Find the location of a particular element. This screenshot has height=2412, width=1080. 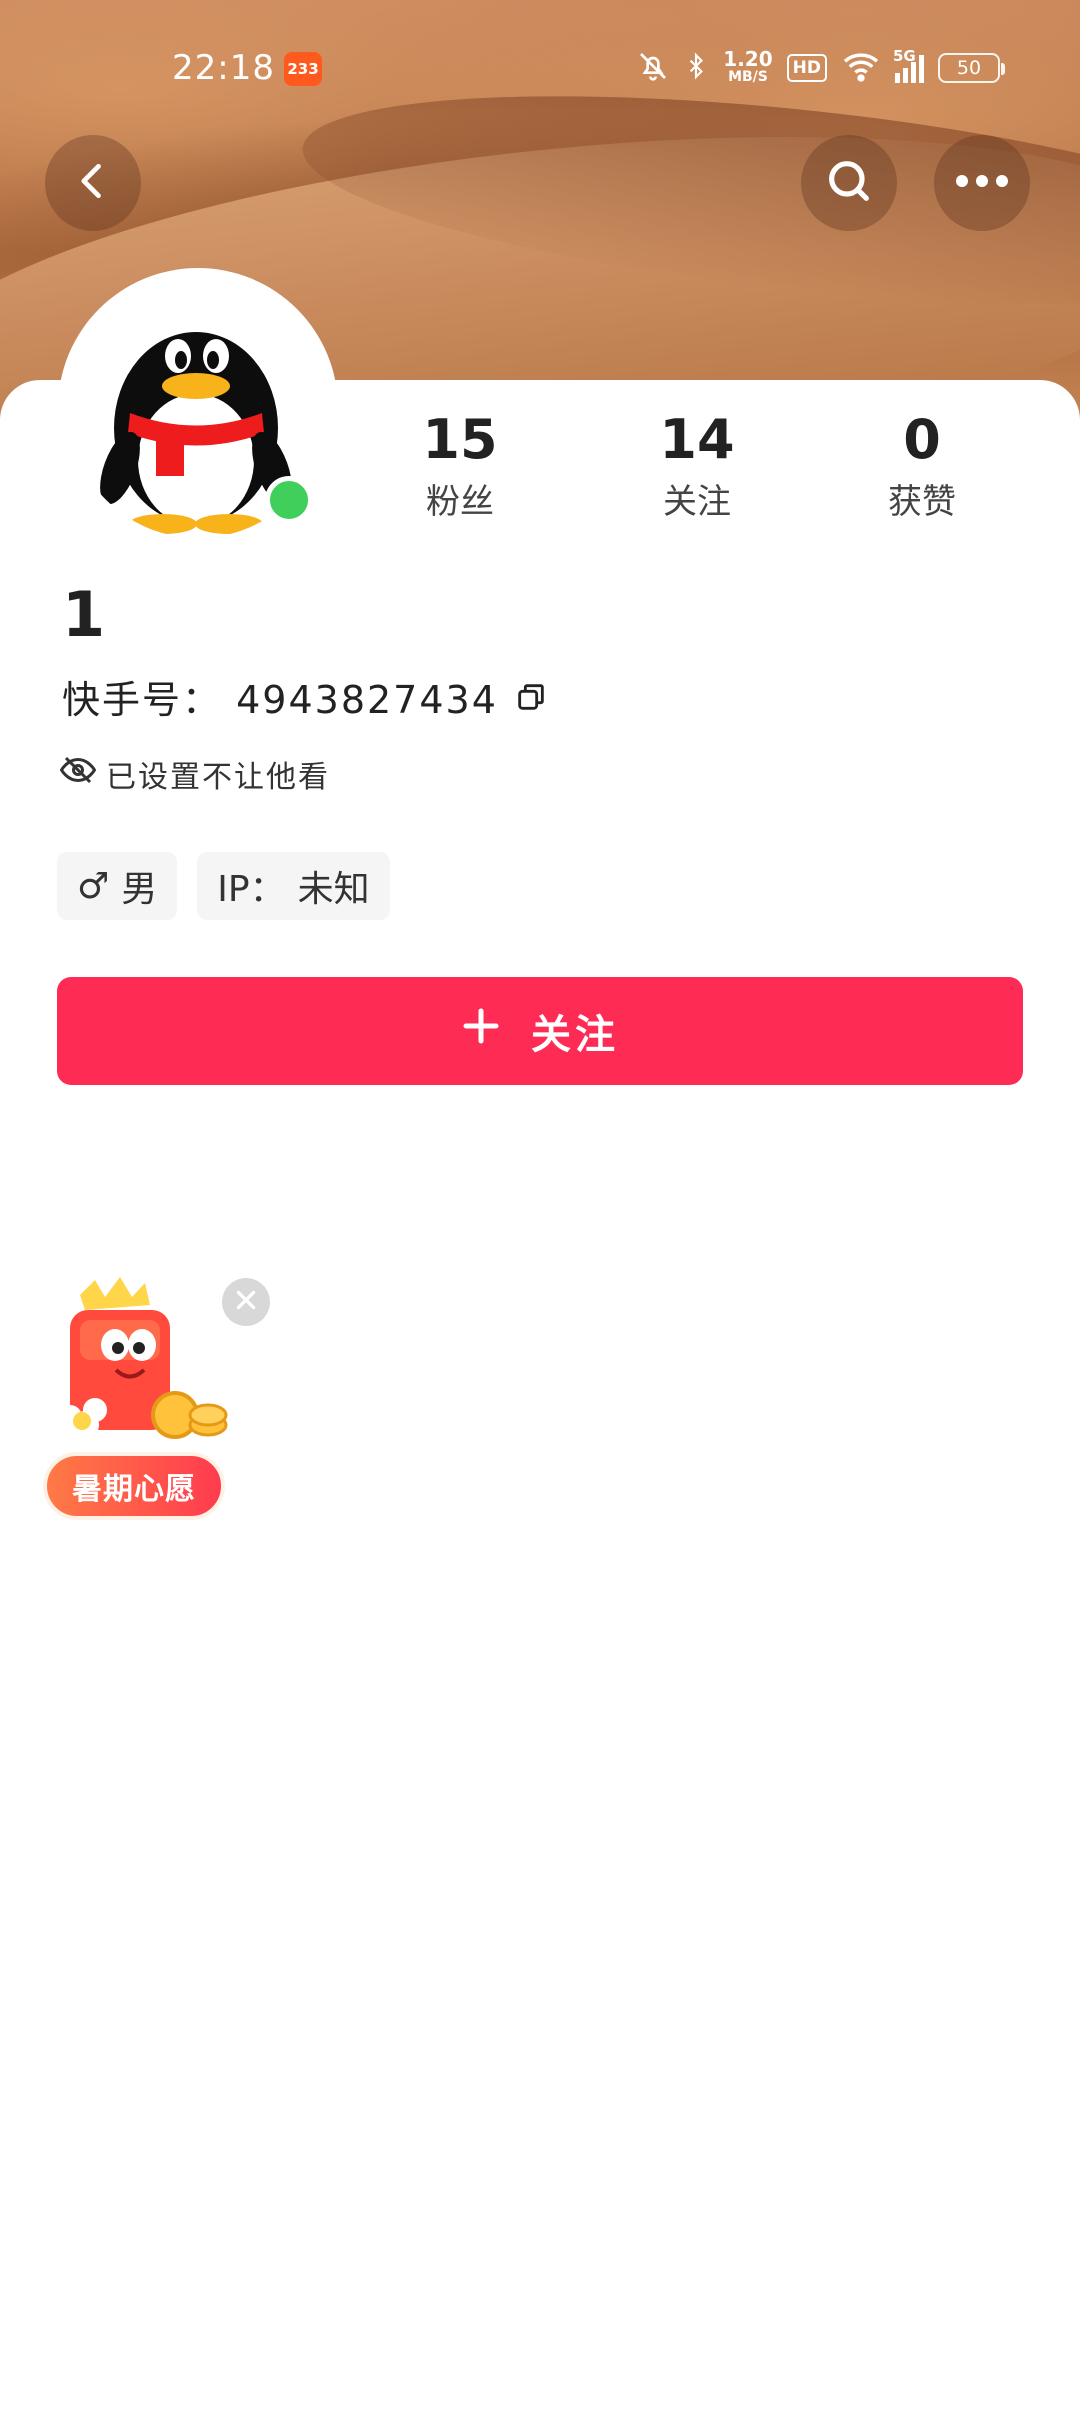

close-icon is located at coordinates (246, 1302).